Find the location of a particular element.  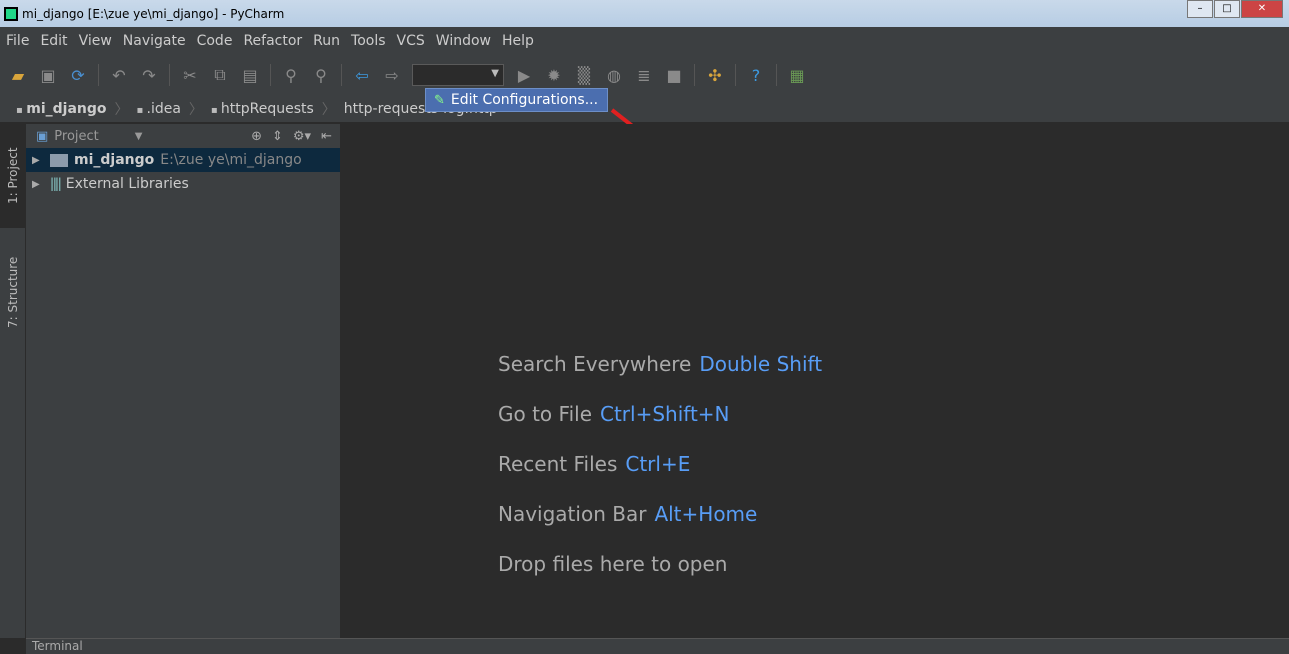

concurrency-icon: ≣ is located at coordinates (644, 75).